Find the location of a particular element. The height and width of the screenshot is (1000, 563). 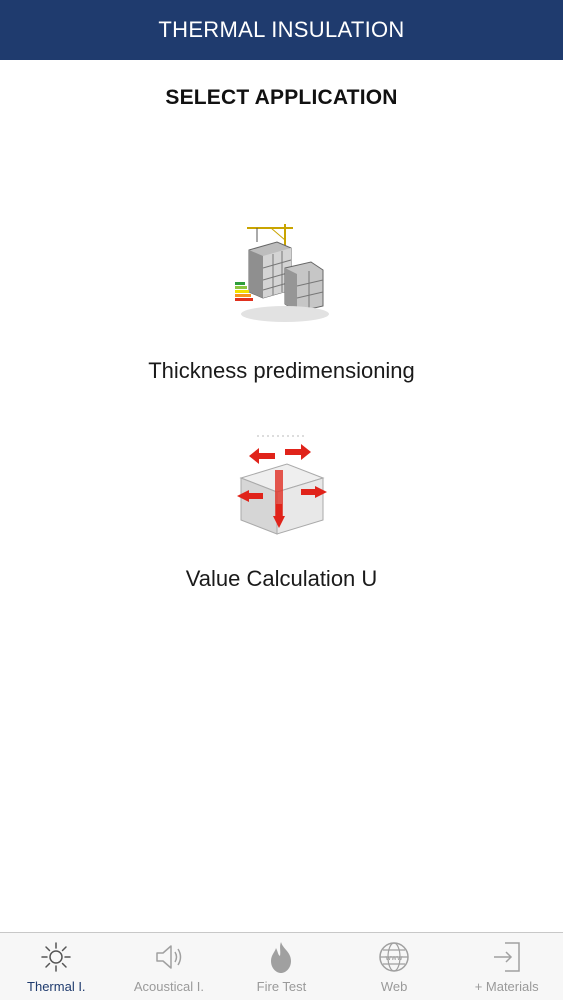

globe-icon: www is located at coordinates (394, 957).